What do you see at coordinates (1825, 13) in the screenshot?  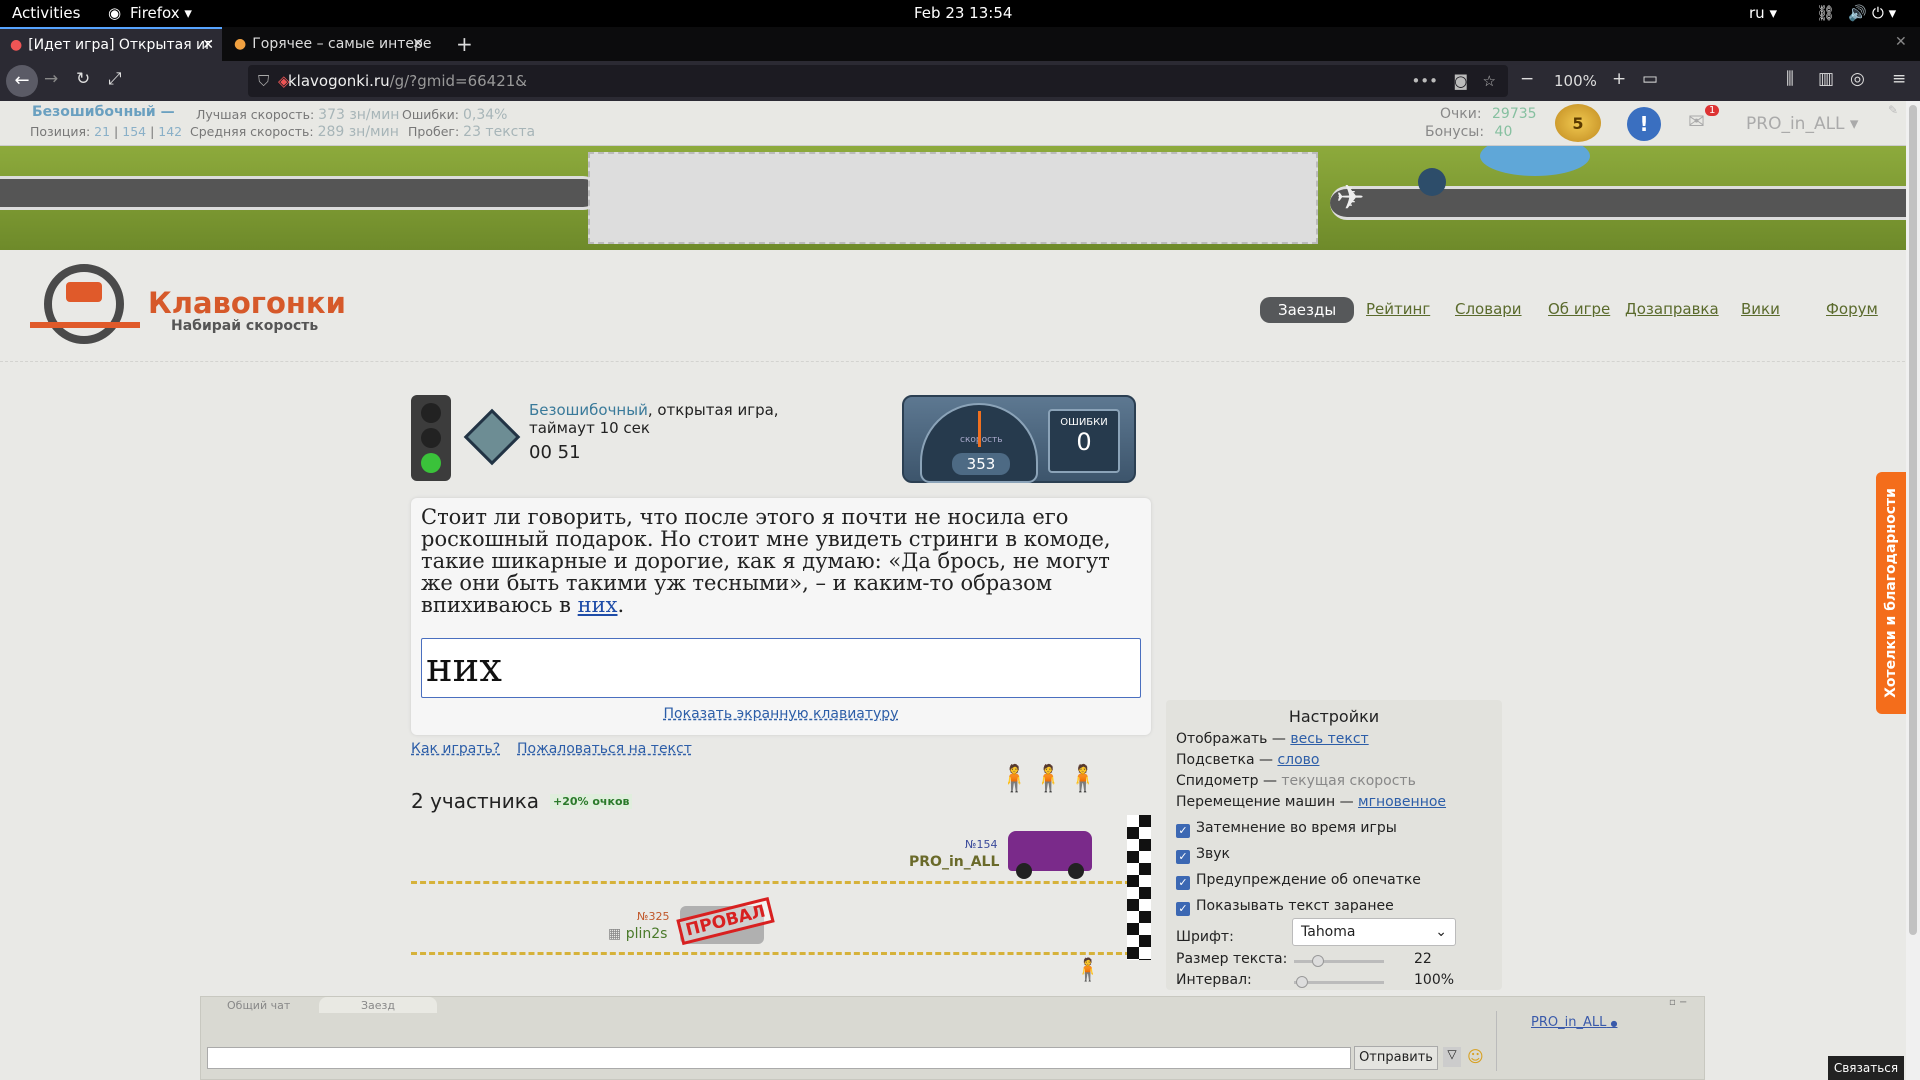 I see `network-icon: ⛓` at bounding box center [1825, 13].